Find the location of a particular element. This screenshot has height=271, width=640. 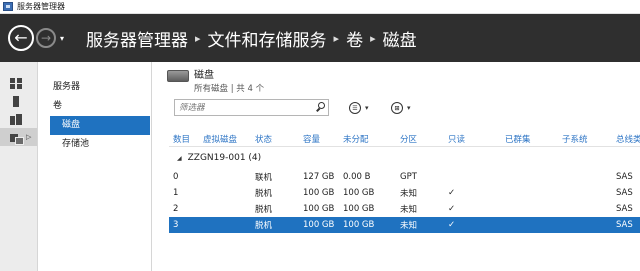

filter-input is located at coordinates (244, 107).